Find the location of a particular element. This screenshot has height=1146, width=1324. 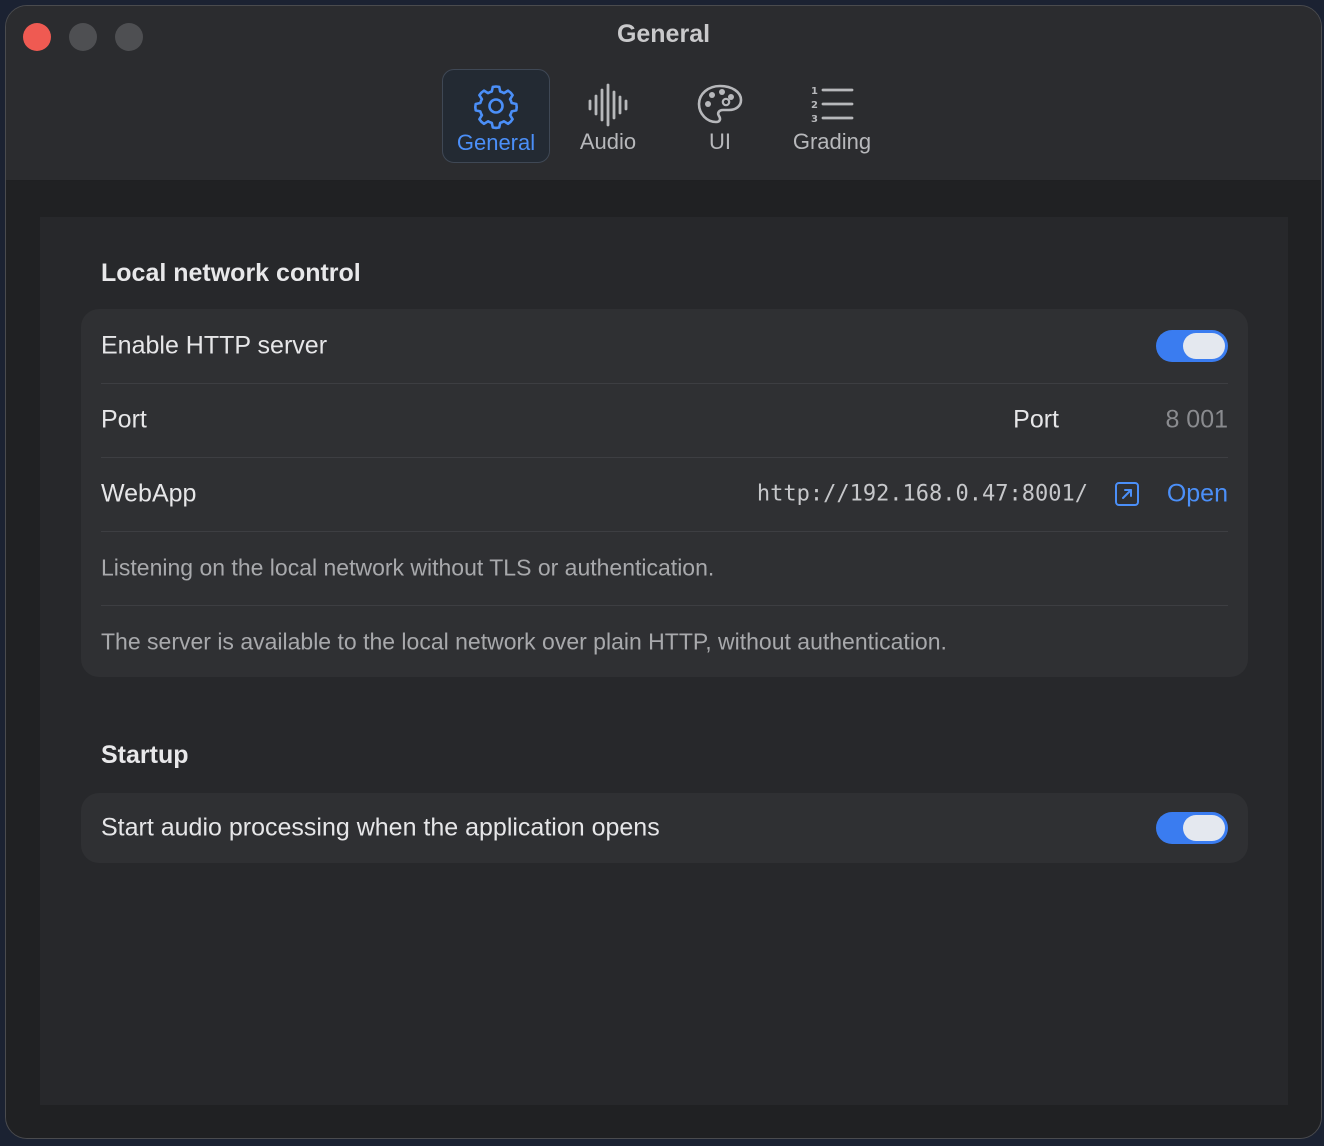

enable-http-toggle is located at coordinates (1192, 346).